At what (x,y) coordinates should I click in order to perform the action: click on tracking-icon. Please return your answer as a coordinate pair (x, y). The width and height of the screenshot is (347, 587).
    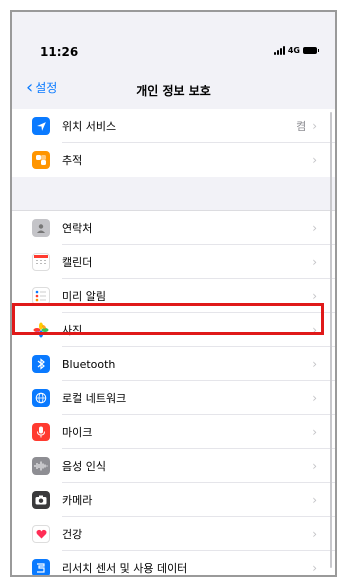
    Looking at the image, I should click on (41, 160).